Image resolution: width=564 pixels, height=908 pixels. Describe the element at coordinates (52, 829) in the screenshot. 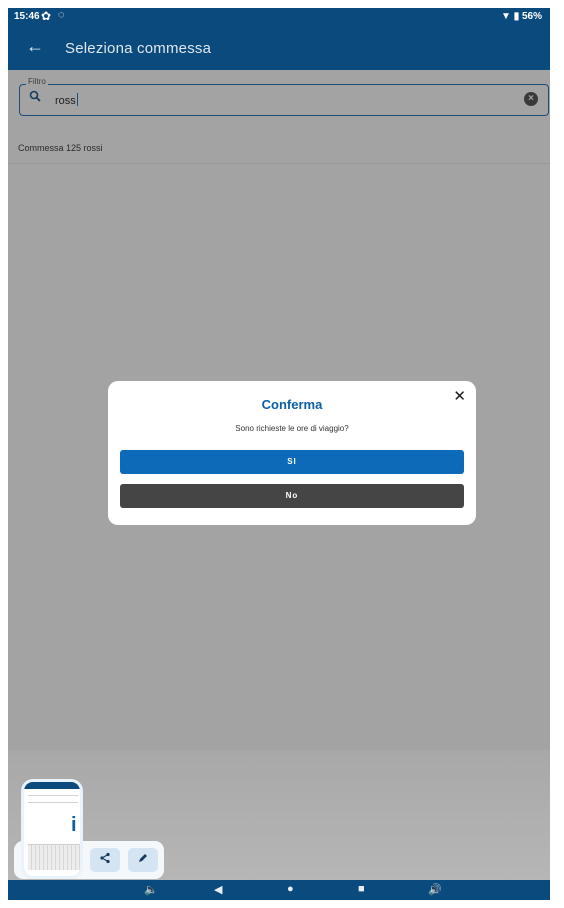

I see `screenshot-thumbnail: i` at that location.